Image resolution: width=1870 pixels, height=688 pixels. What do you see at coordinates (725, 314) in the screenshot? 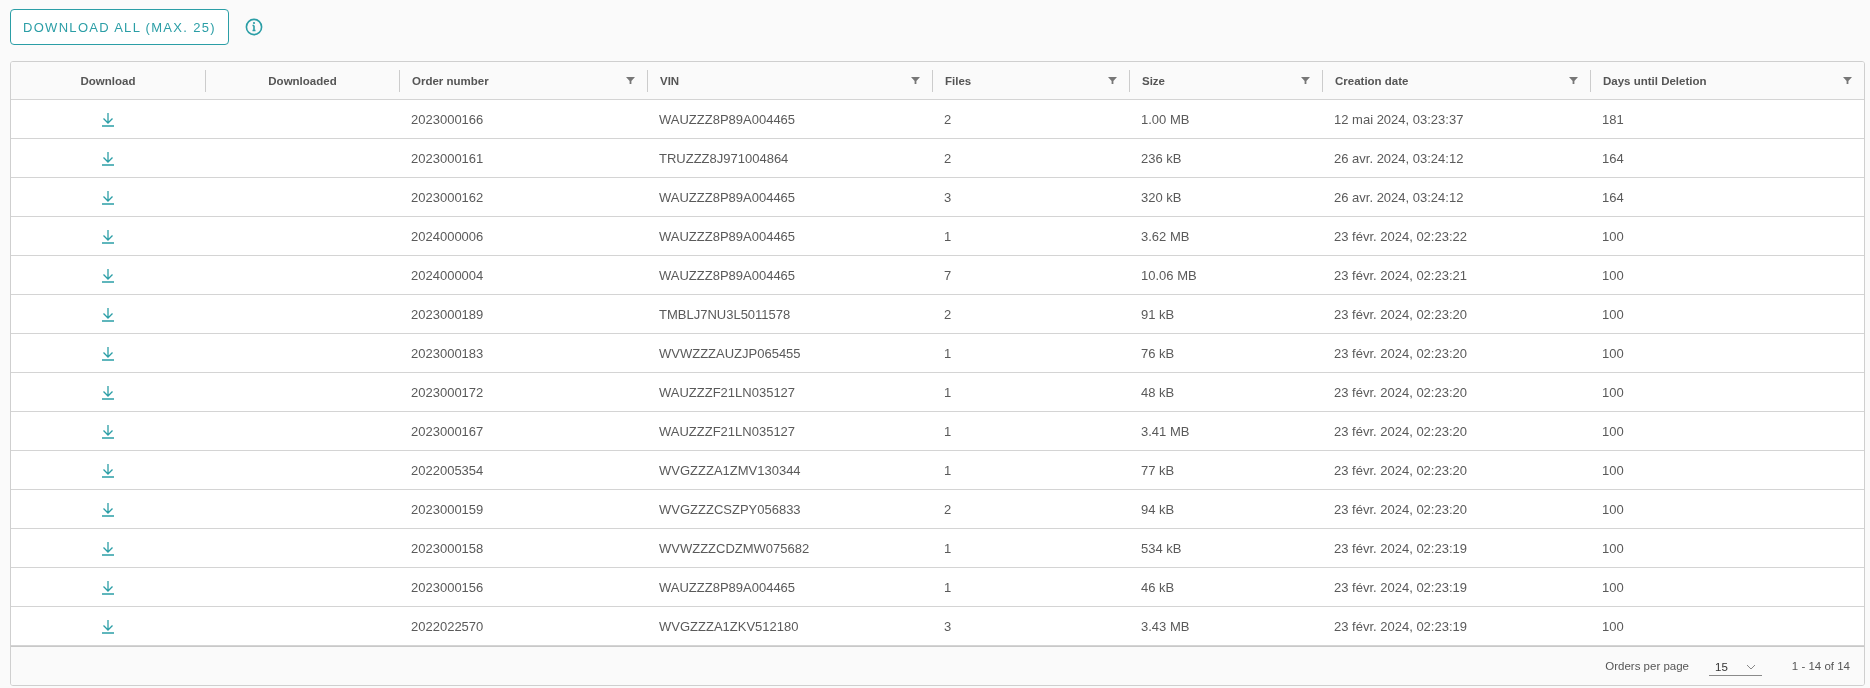
I see `table-cell: TMBLJ7NU3L5011578` at bounding box center [725, 314].